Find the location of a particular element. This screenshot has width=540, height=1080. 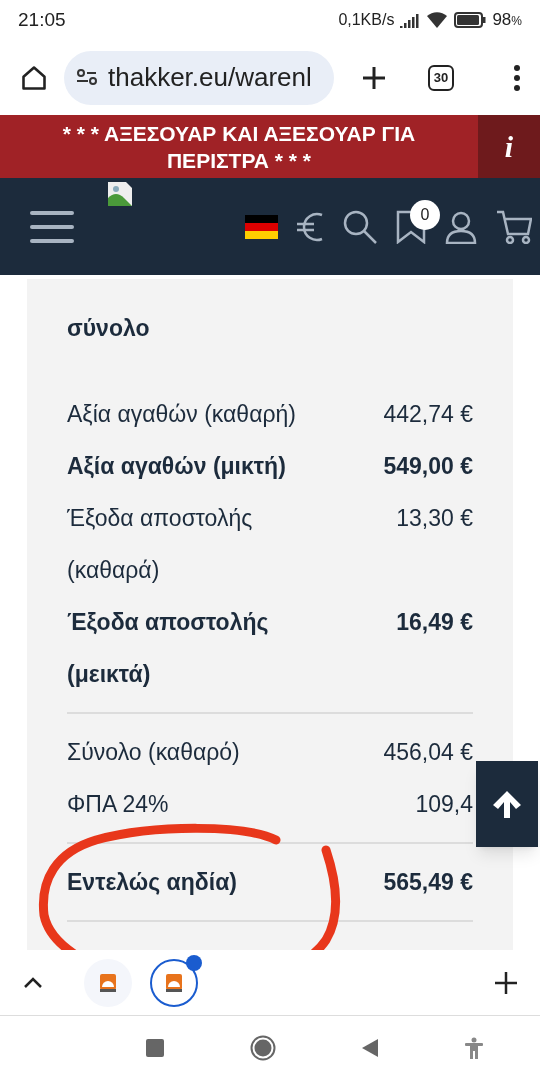

battery-icon is located at coordinates (470, 20).